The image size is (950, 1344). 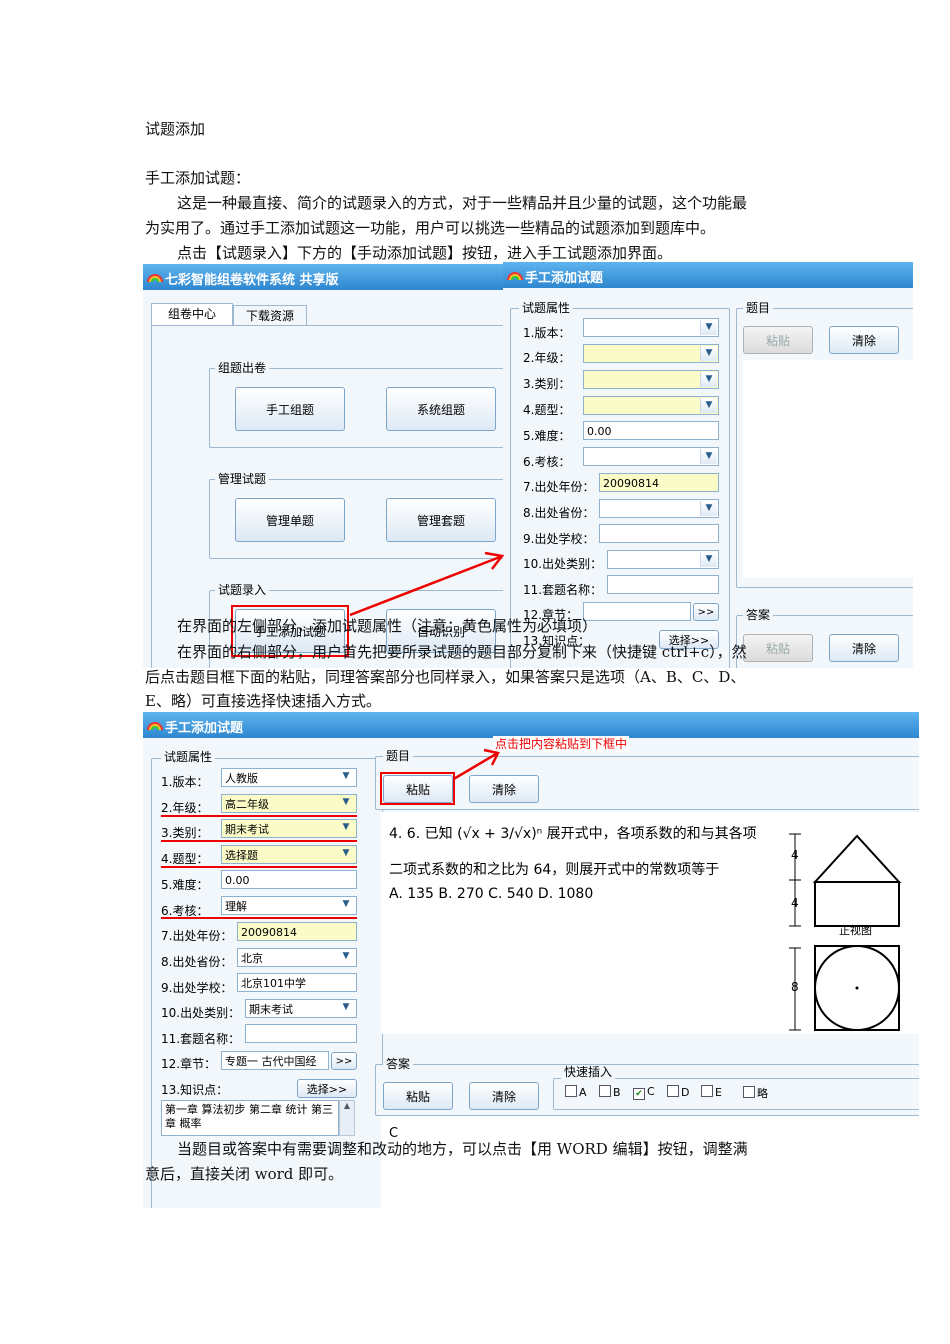 I want to click on chapter-input, so click(x=637, y=611).